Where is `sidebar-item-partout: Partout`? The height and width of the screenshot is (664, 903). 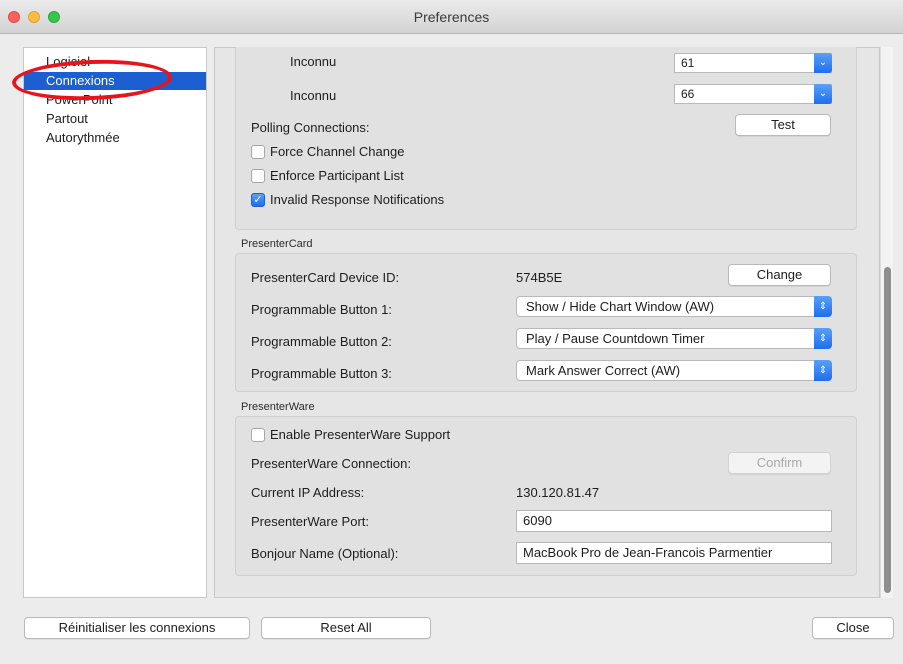
sidebar-item-partout: Partout is located at coordinates (115, 119).